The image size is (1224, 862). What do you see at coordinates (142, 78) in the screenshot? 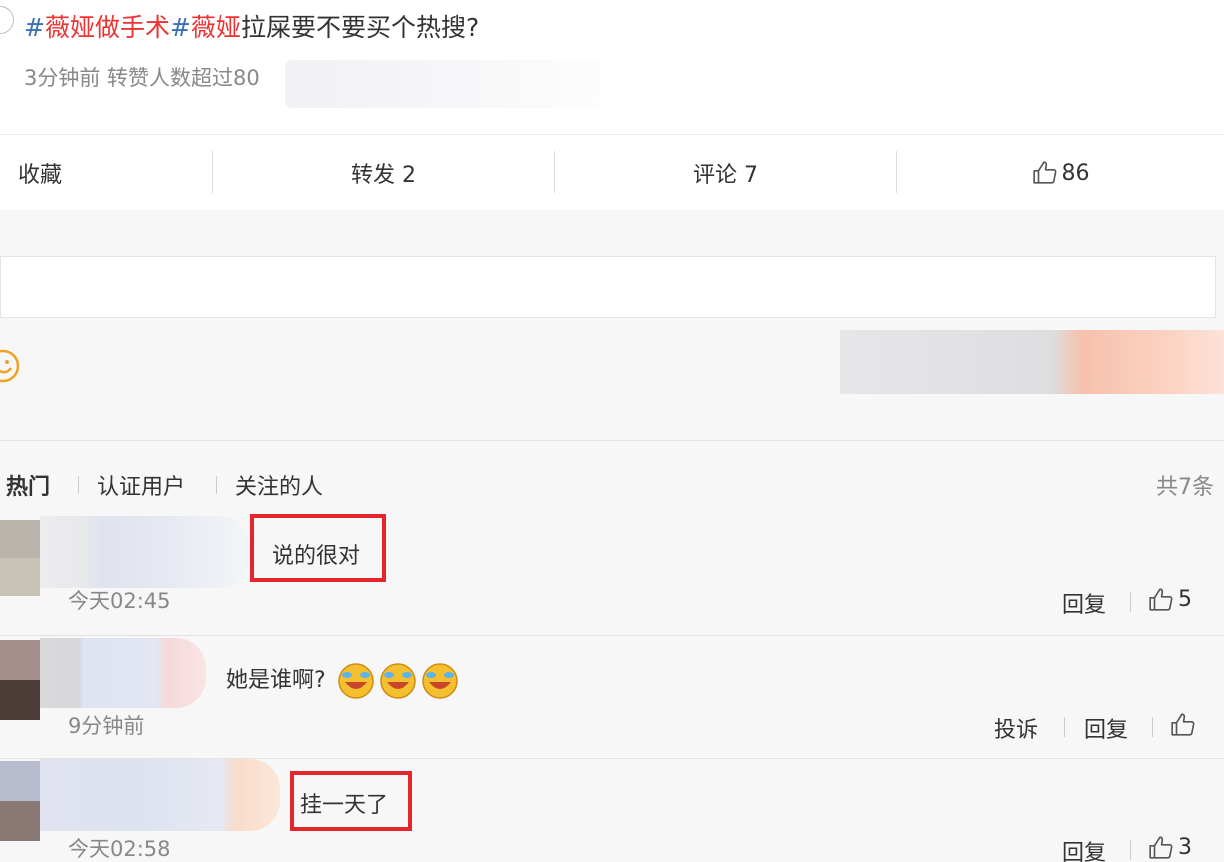
I see `post-meta: 3分钟前 转赞人数超过80` at bounding box center [142, 78].